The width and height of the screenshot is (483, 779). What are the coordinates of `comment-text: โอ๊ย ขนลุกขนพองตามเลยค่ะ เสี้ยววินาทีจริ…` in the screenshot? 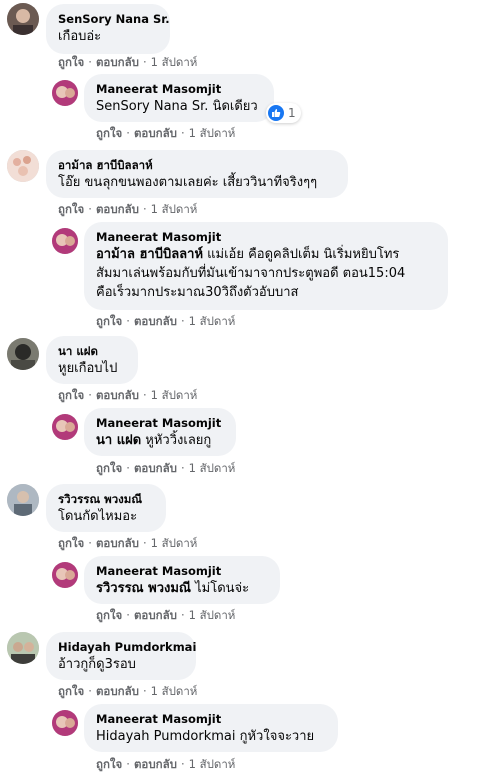 It's located at (188, 182).